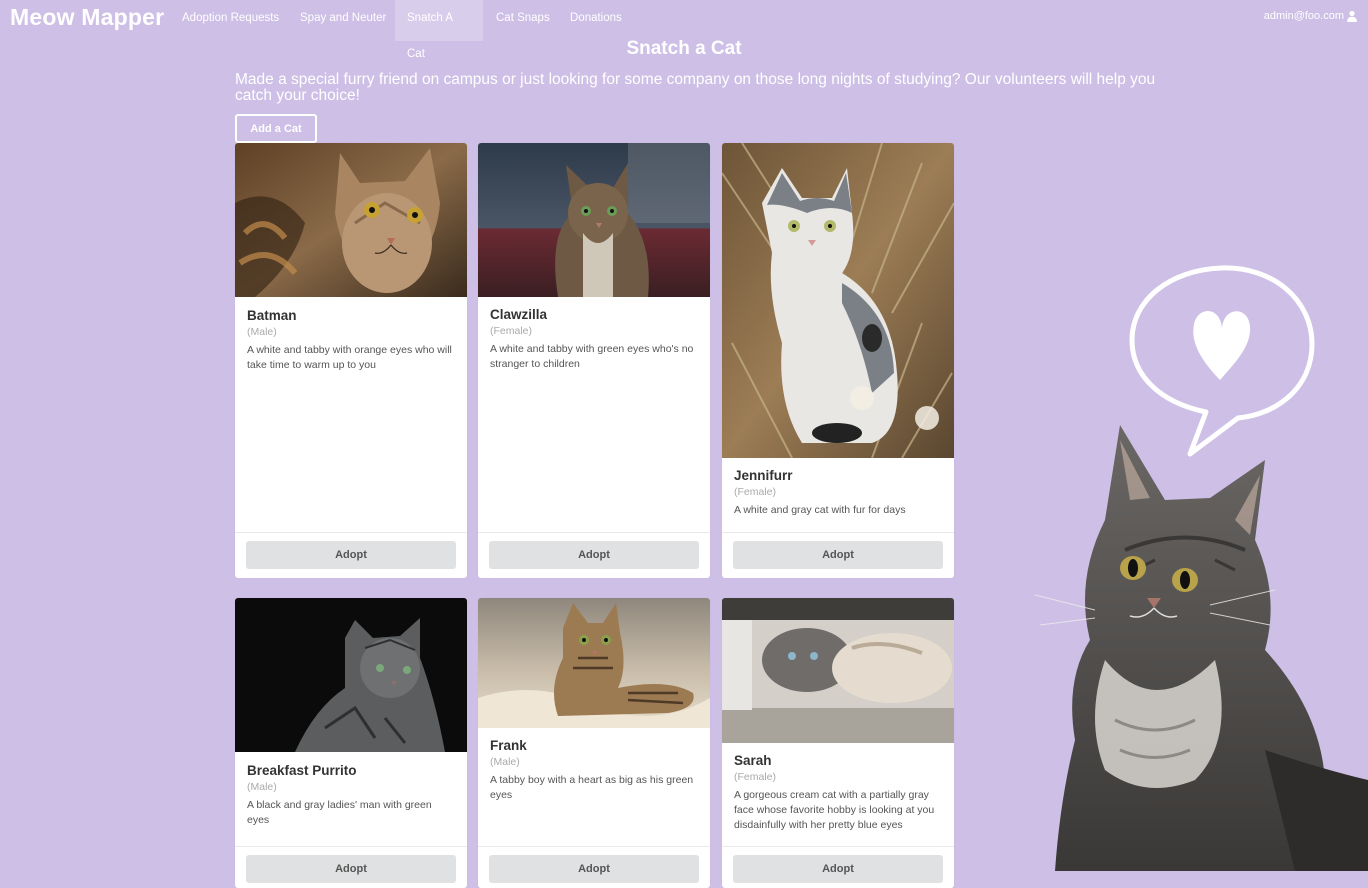  Describe the element at coordinates (519, 314) in the screenshot. I see `cat-name: Clawzilla` at that location.